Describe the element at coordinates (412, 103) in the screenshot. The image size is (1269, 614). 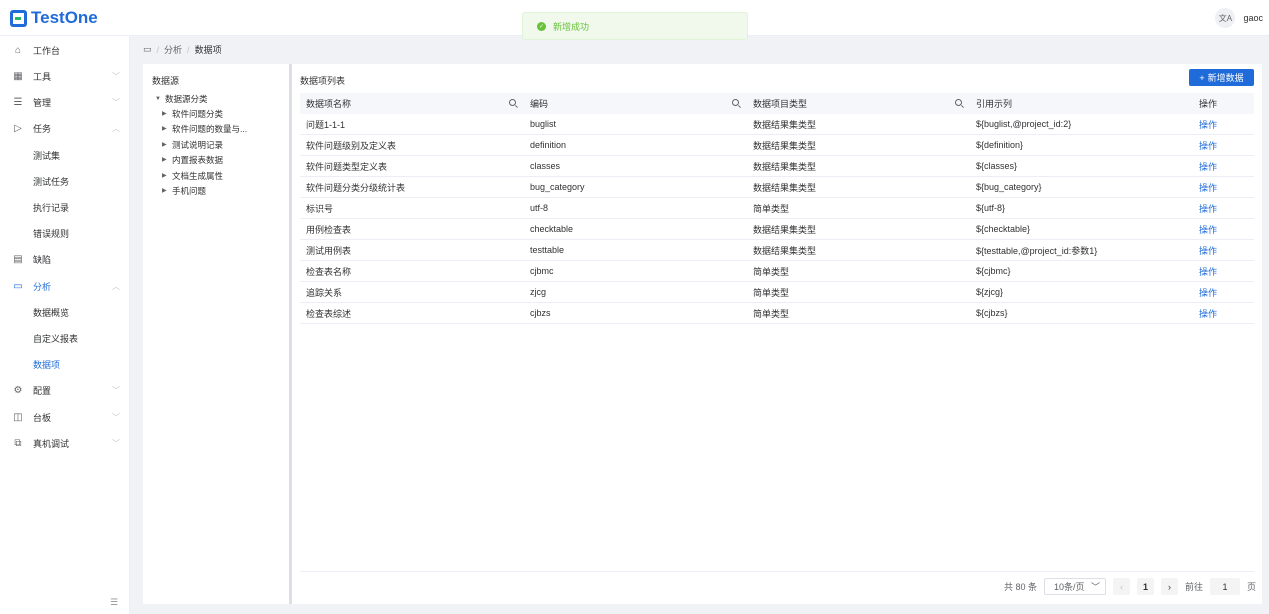
I see `column-header-name: 数据项名称` at that location.